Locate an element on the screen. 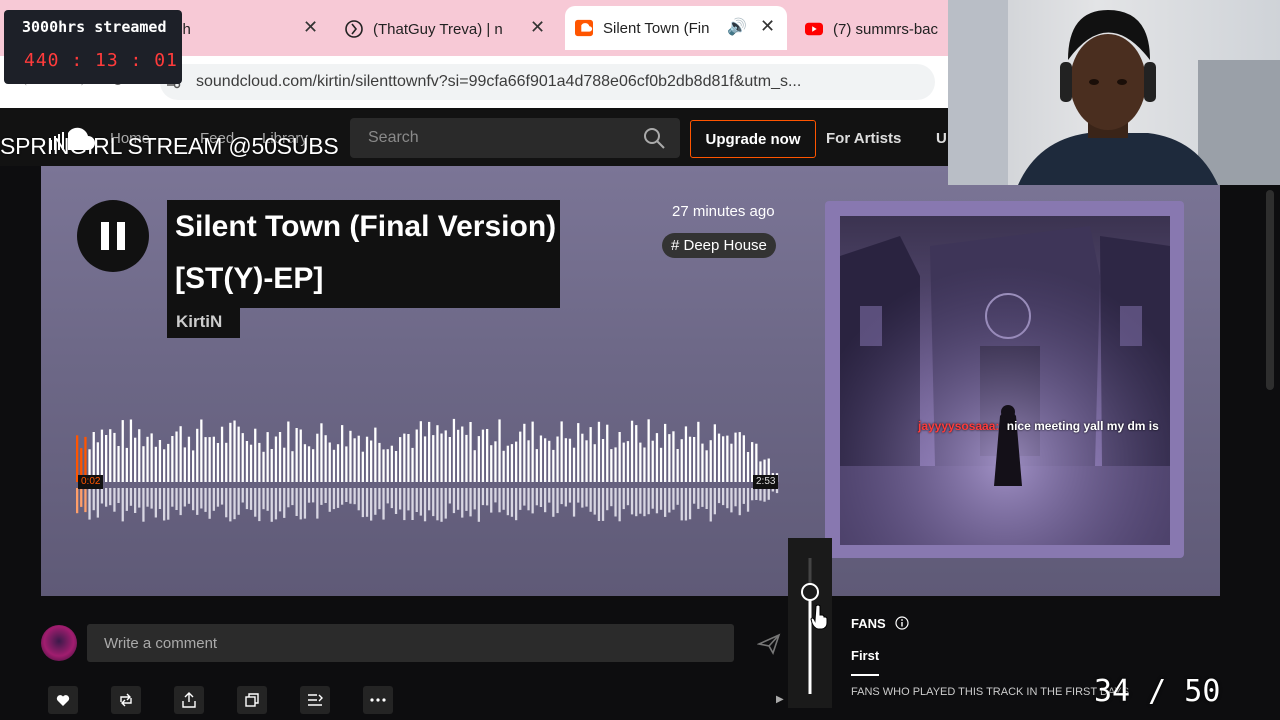  play-small-icon: ▶ is located at coordinates (780, 699).